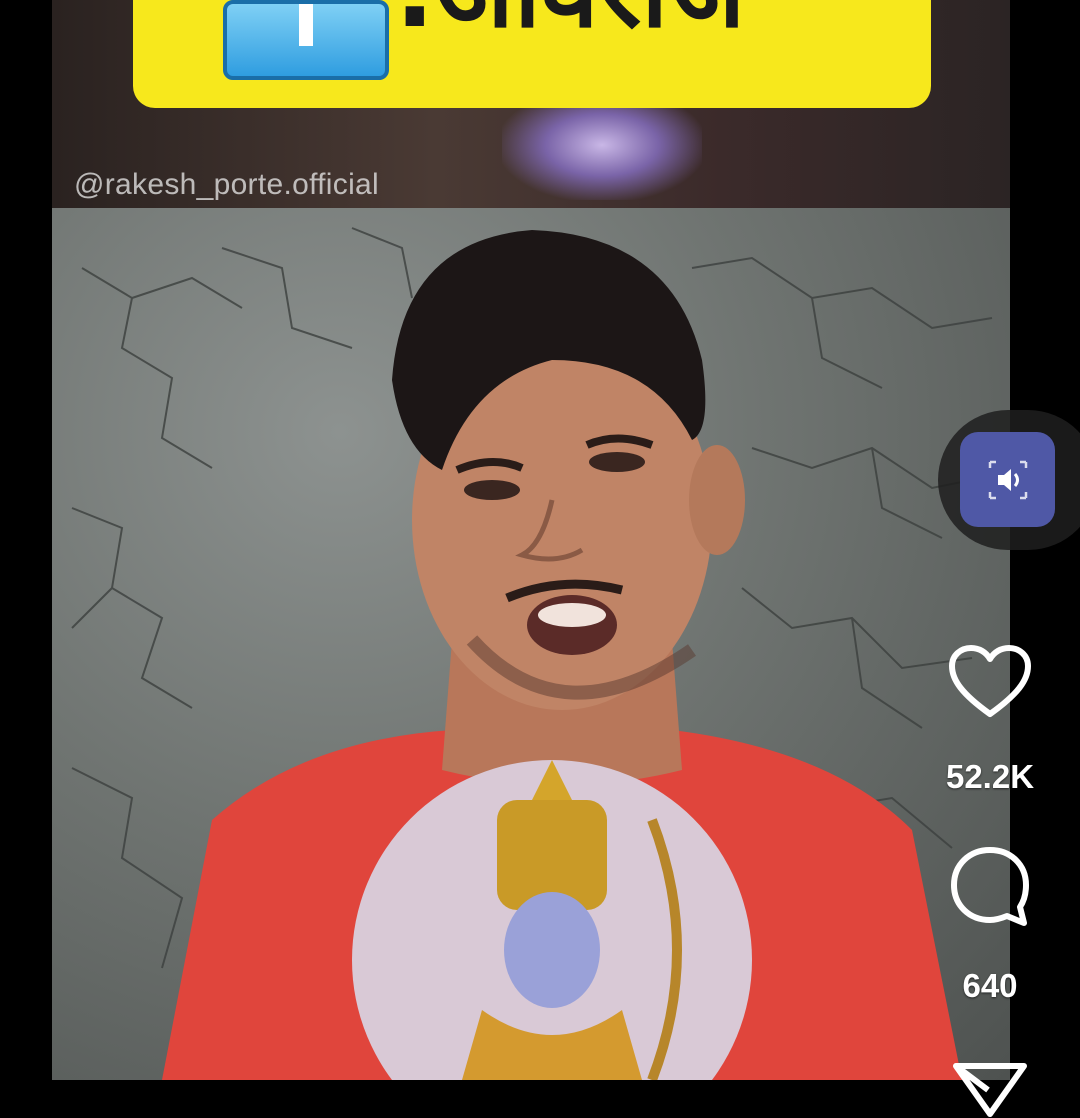 Image resolution: width=1080 pixels, height=1118 pixels. I want to click on comment-count: 640, so click(990, 985).